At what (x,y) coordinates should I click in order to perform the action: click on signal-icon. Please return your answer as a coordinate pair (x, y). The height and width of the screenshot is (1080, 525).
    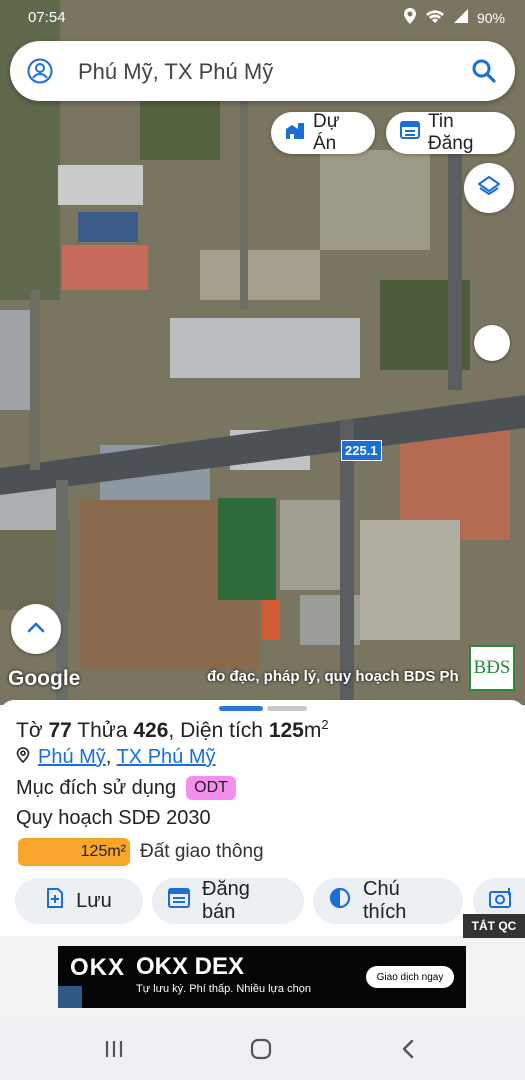
    Looking at the image, I should click on (461, 18).